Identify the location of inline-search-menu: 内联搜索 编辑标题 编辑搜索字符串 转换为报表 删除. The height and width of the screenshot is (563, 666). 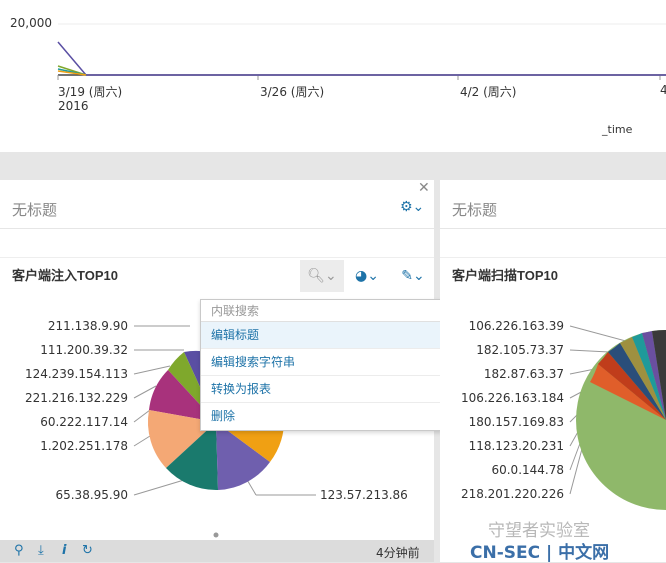
(321, 365).